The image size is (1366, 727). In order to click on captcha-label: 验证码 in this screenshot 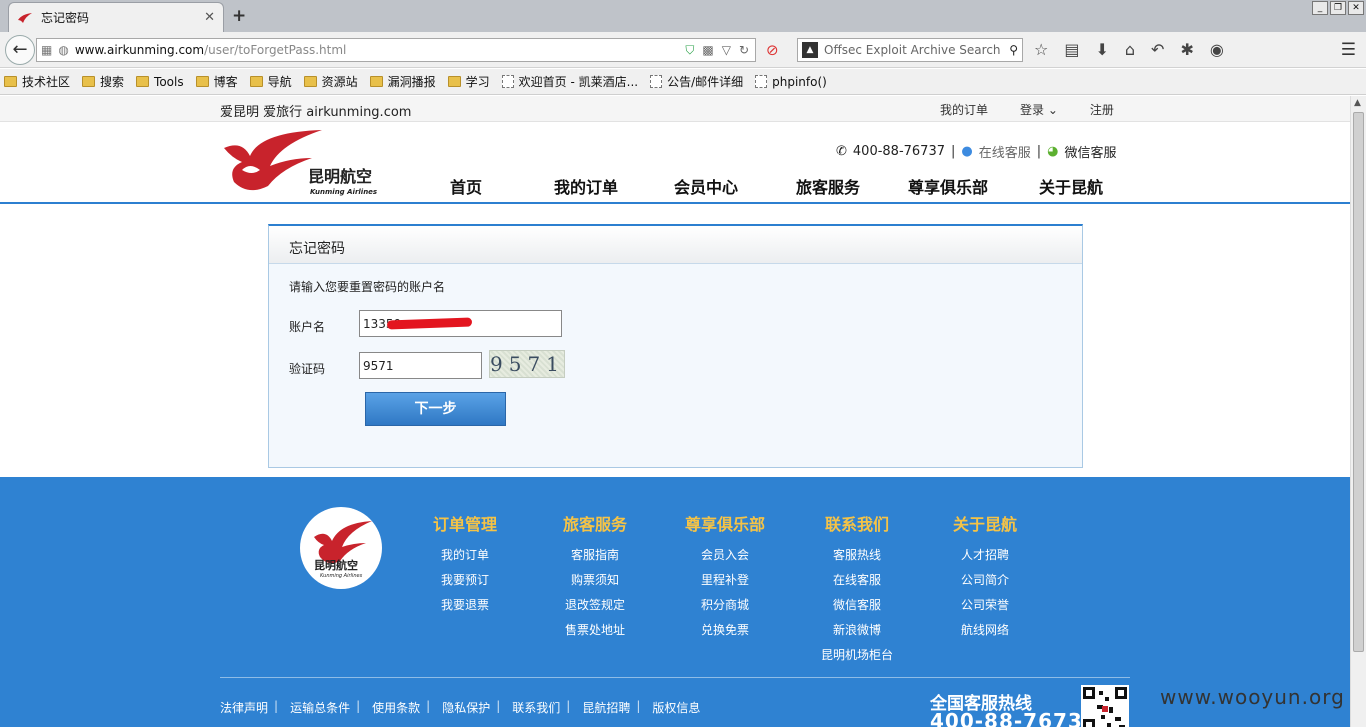, I will do `click(307, 369)`.